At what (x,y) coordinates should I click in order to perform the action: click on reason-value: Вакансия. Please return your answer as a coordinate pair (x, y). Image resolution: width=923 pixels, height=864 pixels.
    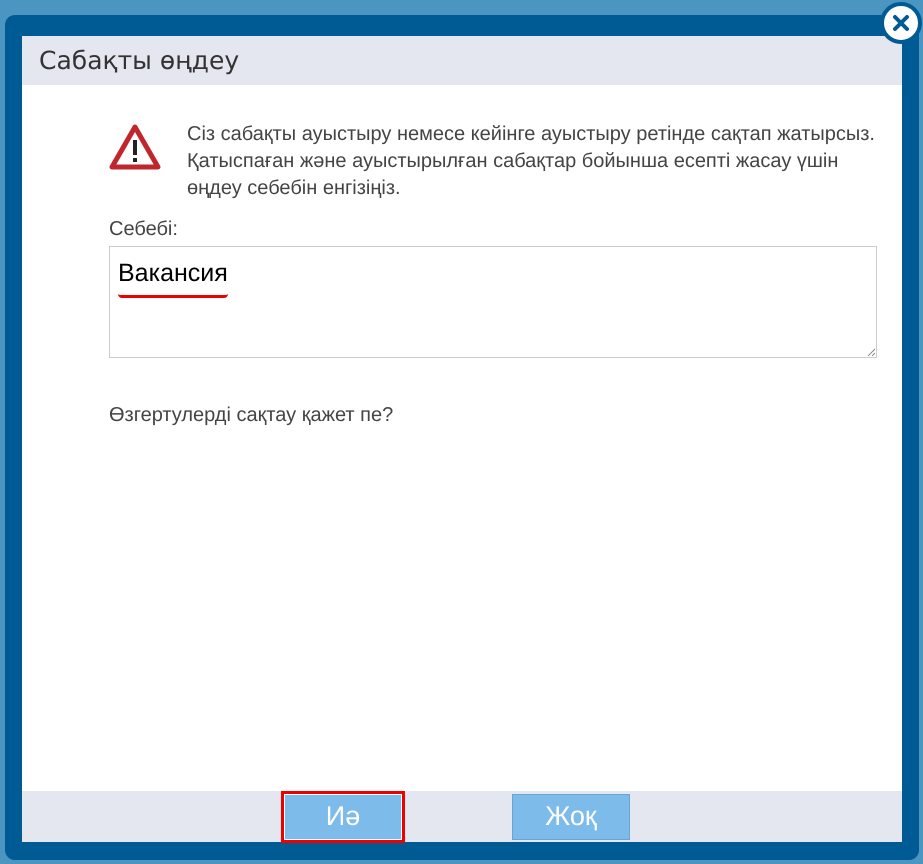
    Looking at the image, I should click on (173, 276).